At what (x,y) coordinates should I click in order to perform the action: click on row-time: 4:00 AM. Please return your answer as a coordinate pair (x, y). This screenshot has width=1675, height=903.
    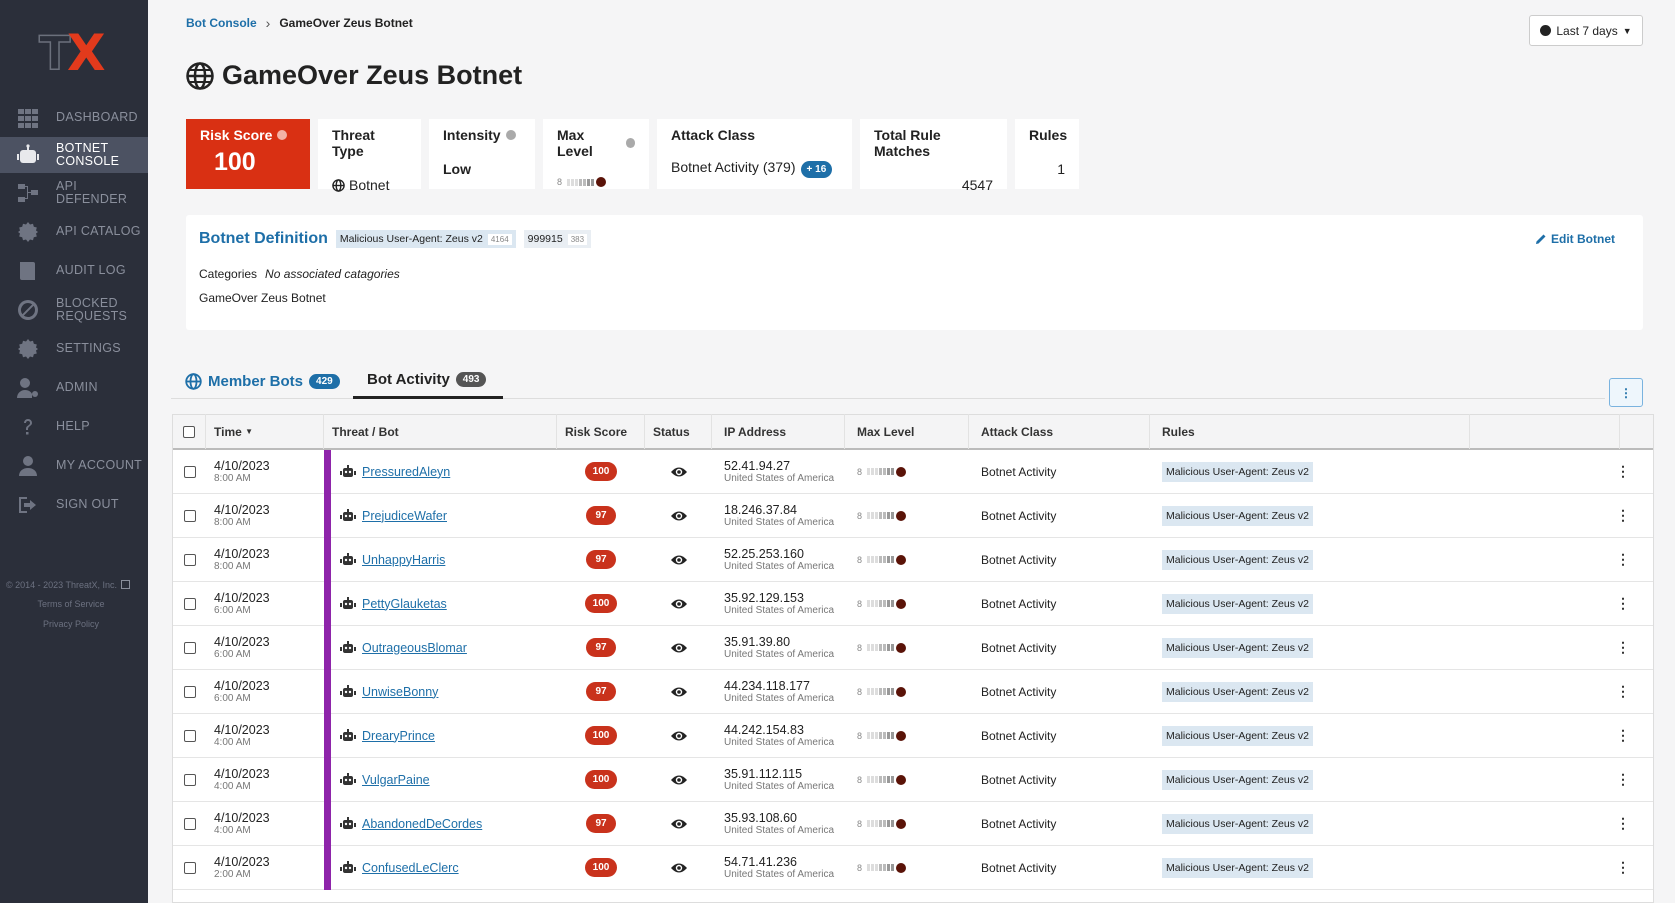
    Looking at the image, I should click on (232, 786).